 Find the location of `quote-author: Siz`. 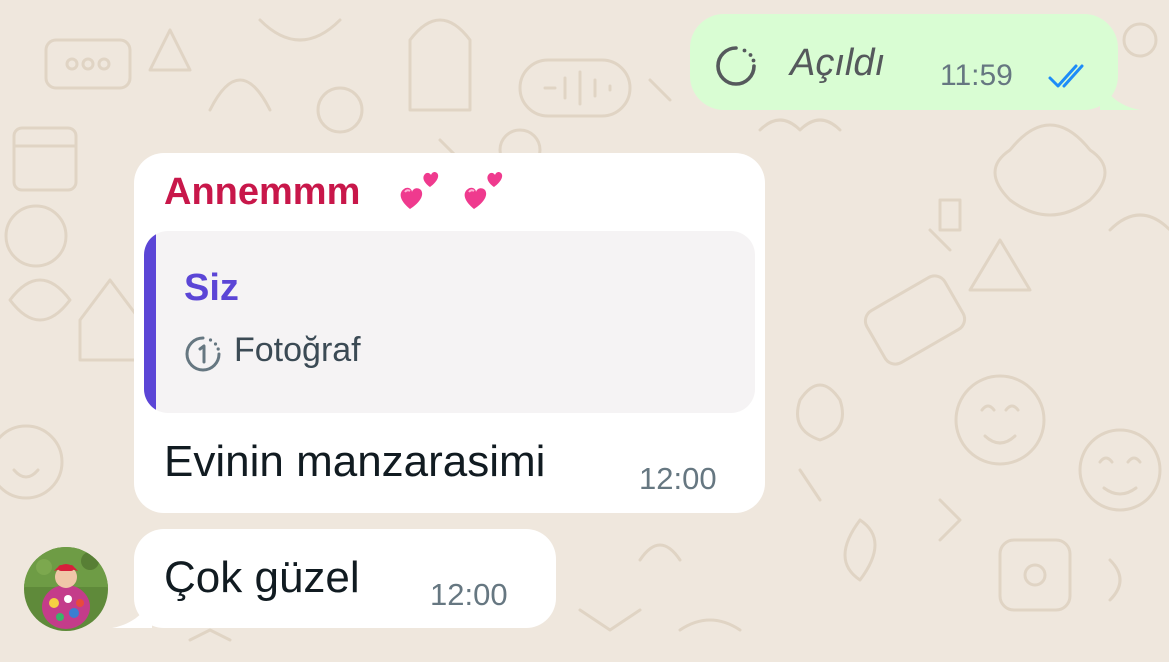

quote-author: Siz is located at coordinates (211, 288).